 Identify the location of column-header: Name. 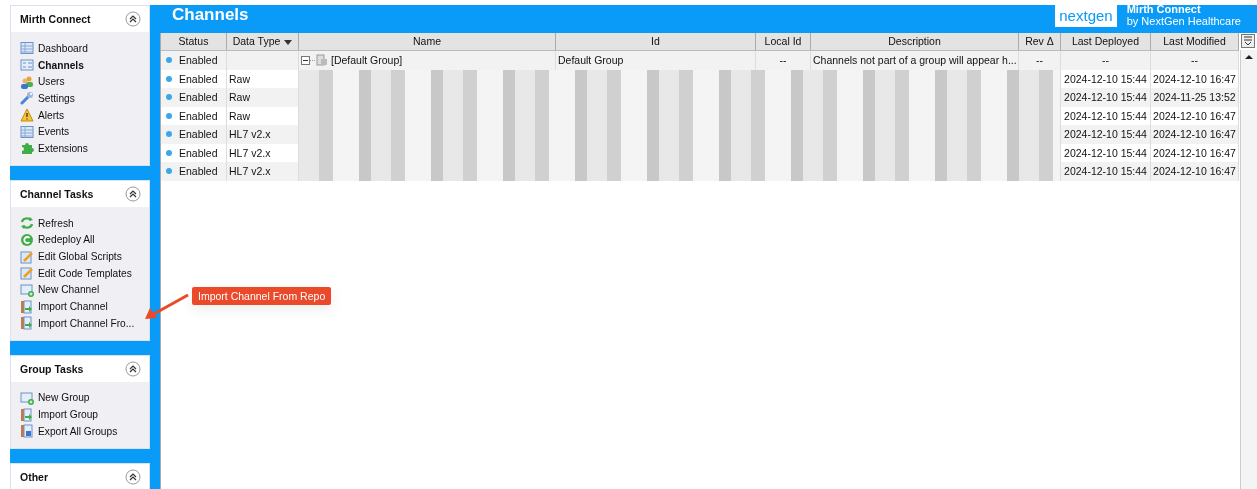
(427, 41).